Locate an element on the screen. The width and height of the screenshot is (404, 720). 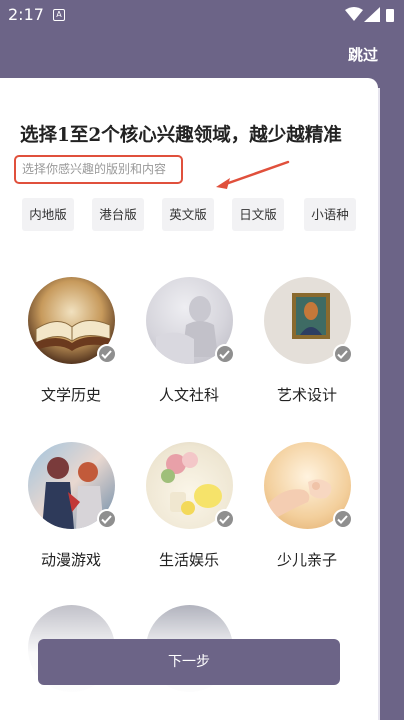
skip-button: 跳过 is located at coordinates (363, 54).